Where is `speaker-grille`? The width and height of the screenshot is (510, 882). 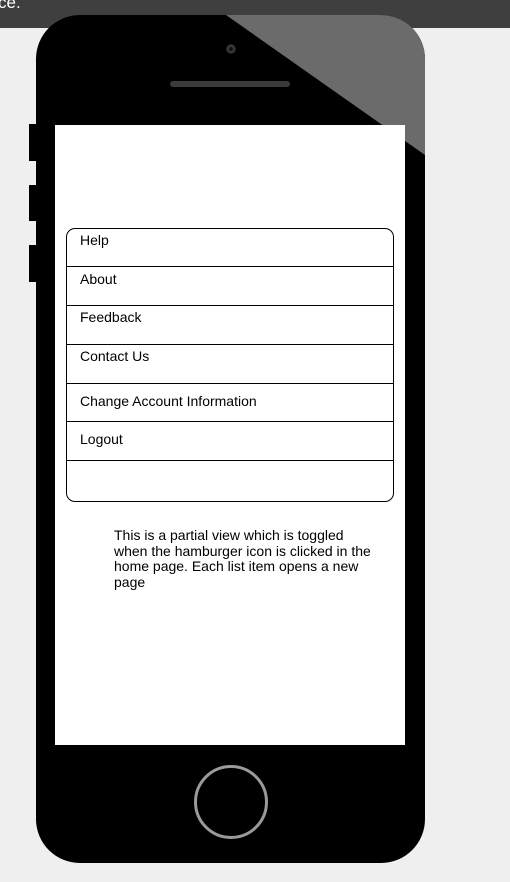 speaker-grille is located at coordinates (230, 84).